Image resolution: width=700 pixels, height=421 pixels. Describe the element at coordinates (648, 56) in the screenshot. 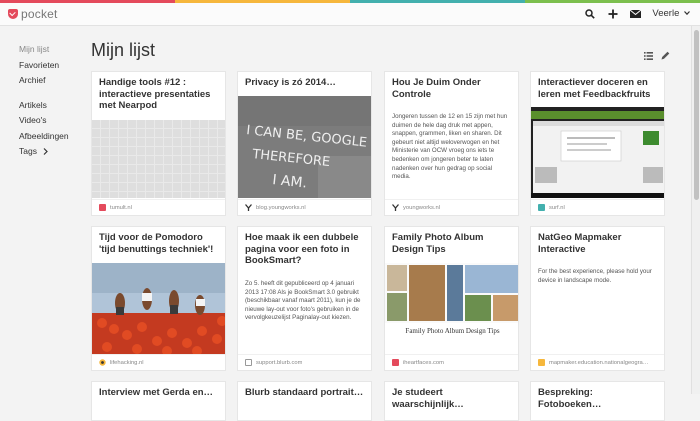

I see `list-view-icon` at that location.